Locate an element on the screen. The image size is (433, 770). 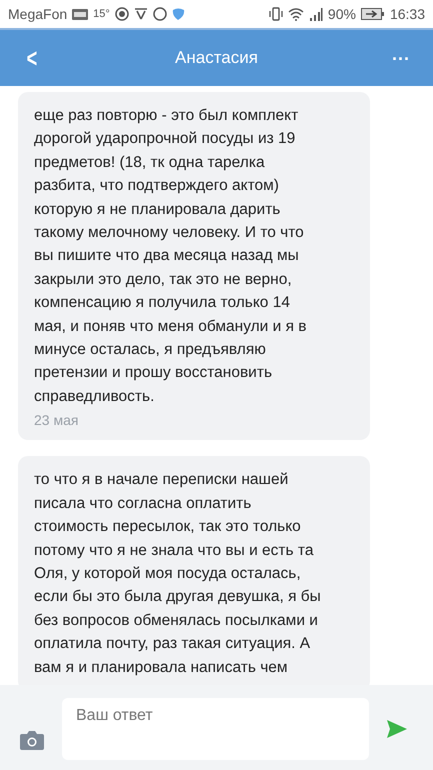
wifi-icon is located at coordinates (296, 14).